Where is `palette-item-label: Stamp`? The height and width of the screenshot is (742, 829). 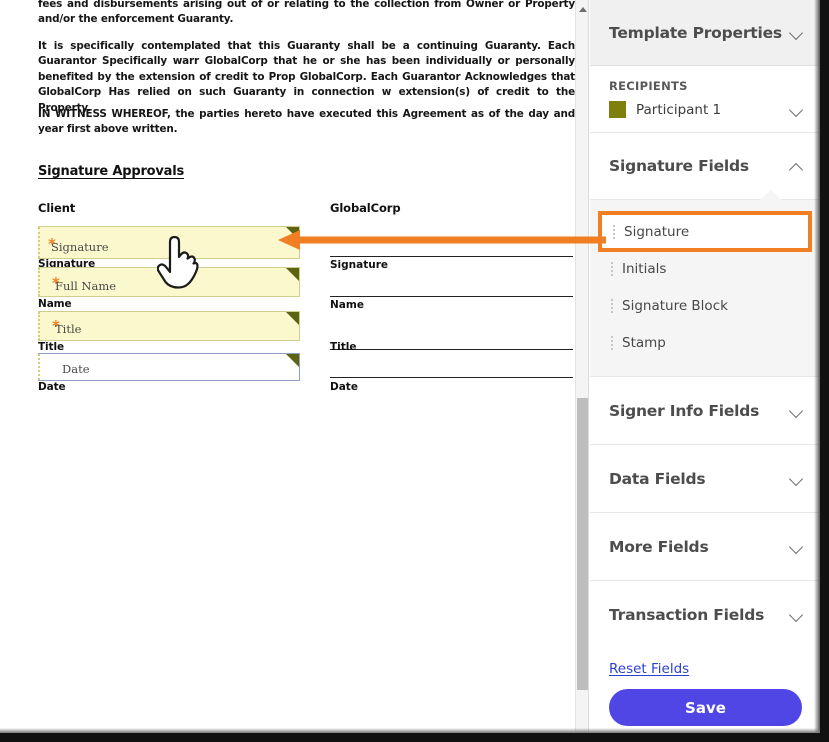 palette-item-label: Stamp is located at coordinates (644, 342).